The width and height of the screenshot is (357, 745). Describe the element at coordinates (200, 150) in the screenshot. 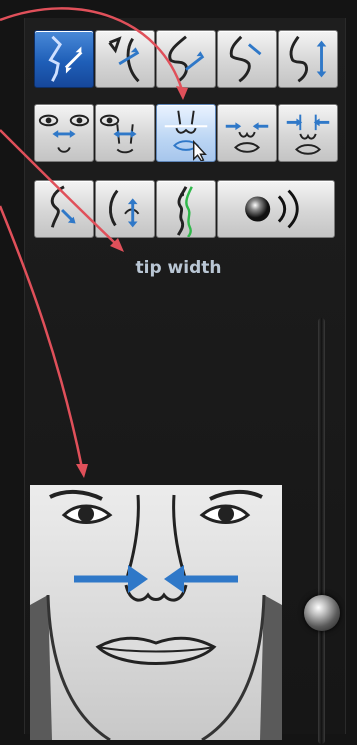

I see `cursor-icon` at that location.